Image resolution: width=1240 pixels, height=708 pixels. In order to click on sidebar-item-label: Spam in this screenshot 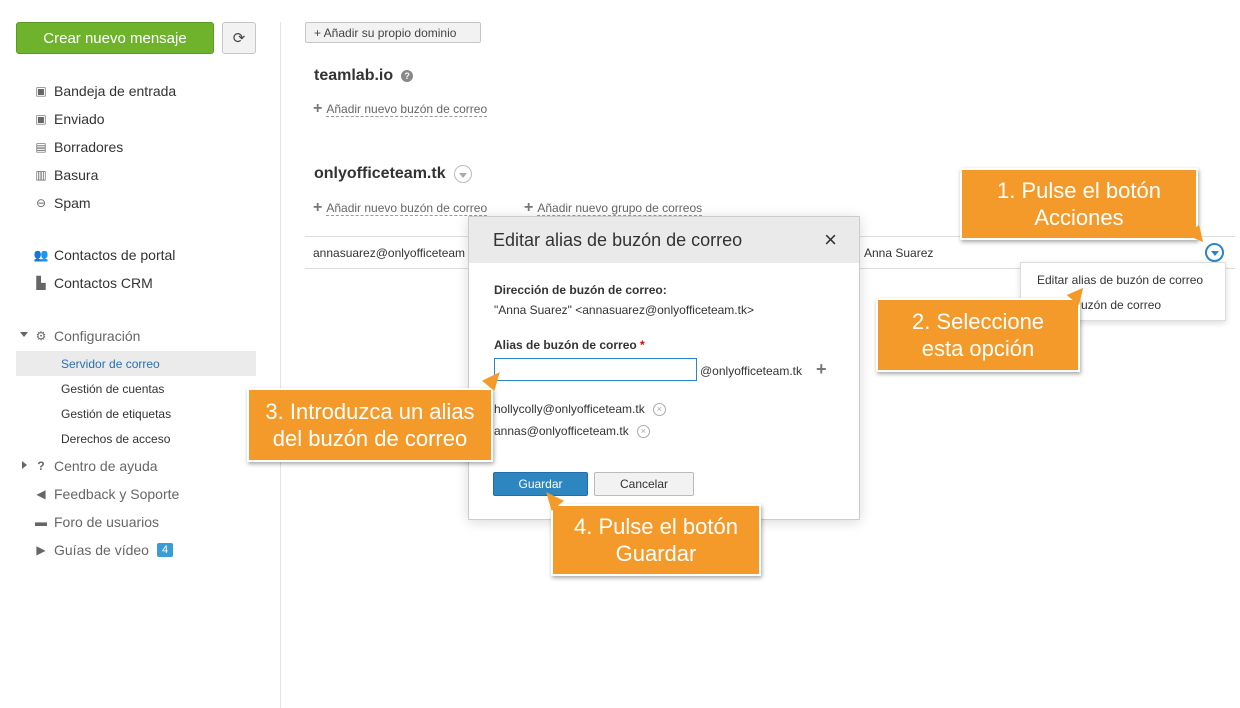, I will do `click(72, 203)`.